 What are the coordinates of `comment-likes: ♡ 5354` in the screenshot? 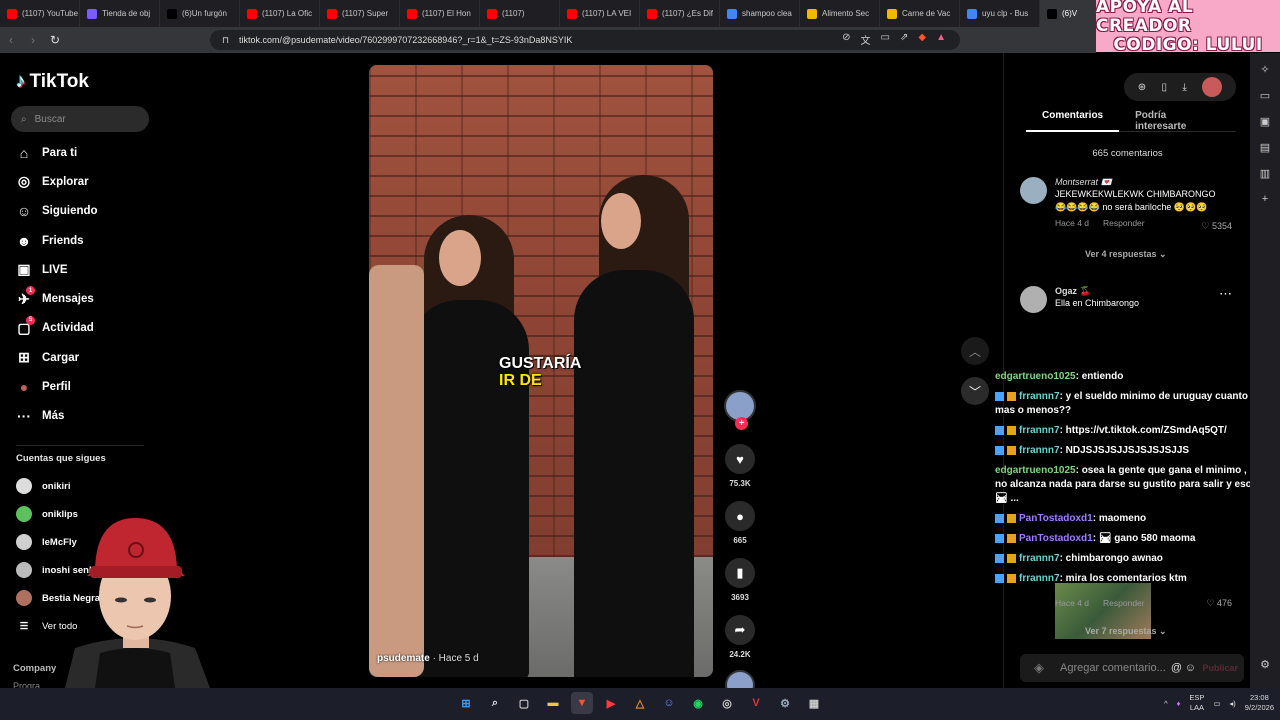 It's located at (1216, 226).